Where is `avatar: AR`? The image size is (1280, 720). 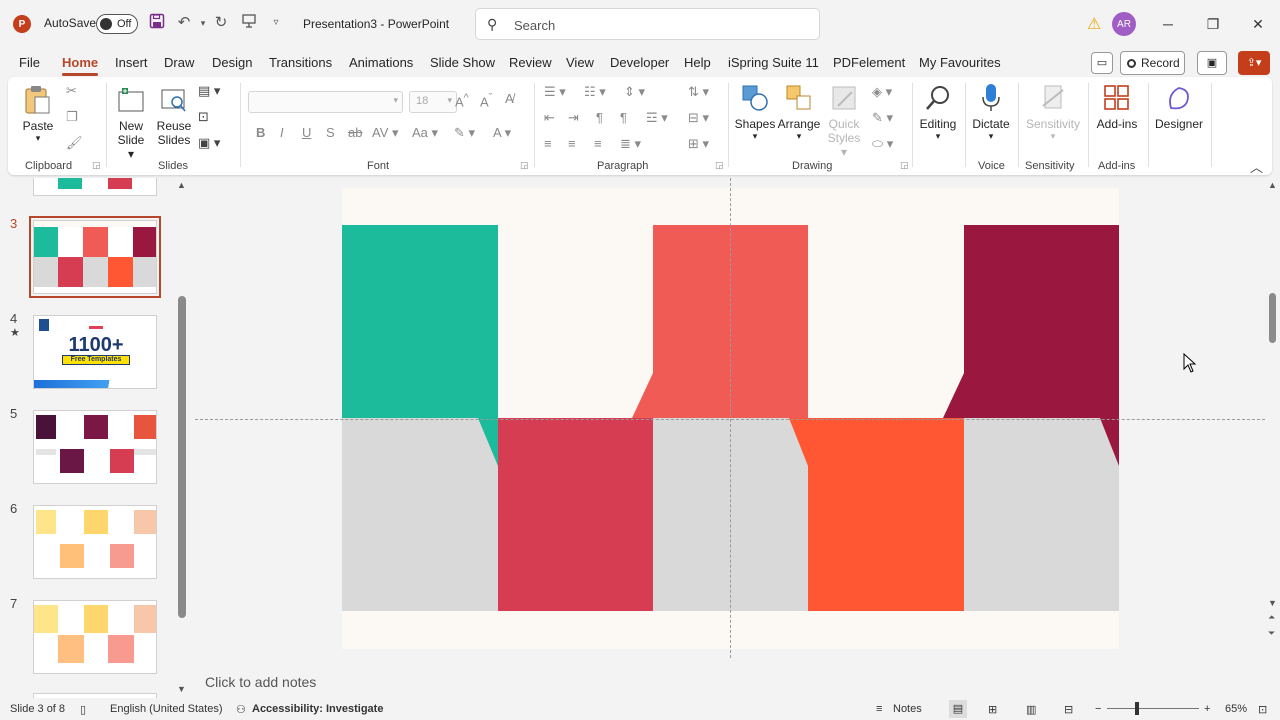
avatar: AR is located at coordinates (1124, 24).